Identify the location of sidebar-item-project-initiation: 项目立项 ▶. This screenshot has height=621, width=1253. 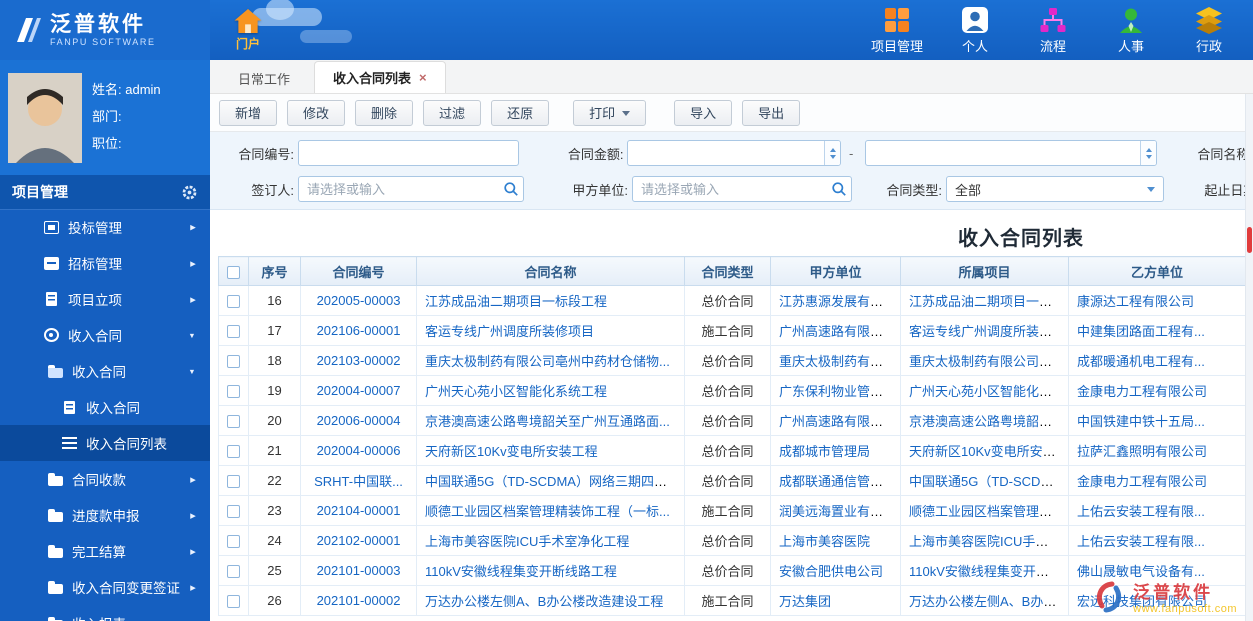
(105, 299).